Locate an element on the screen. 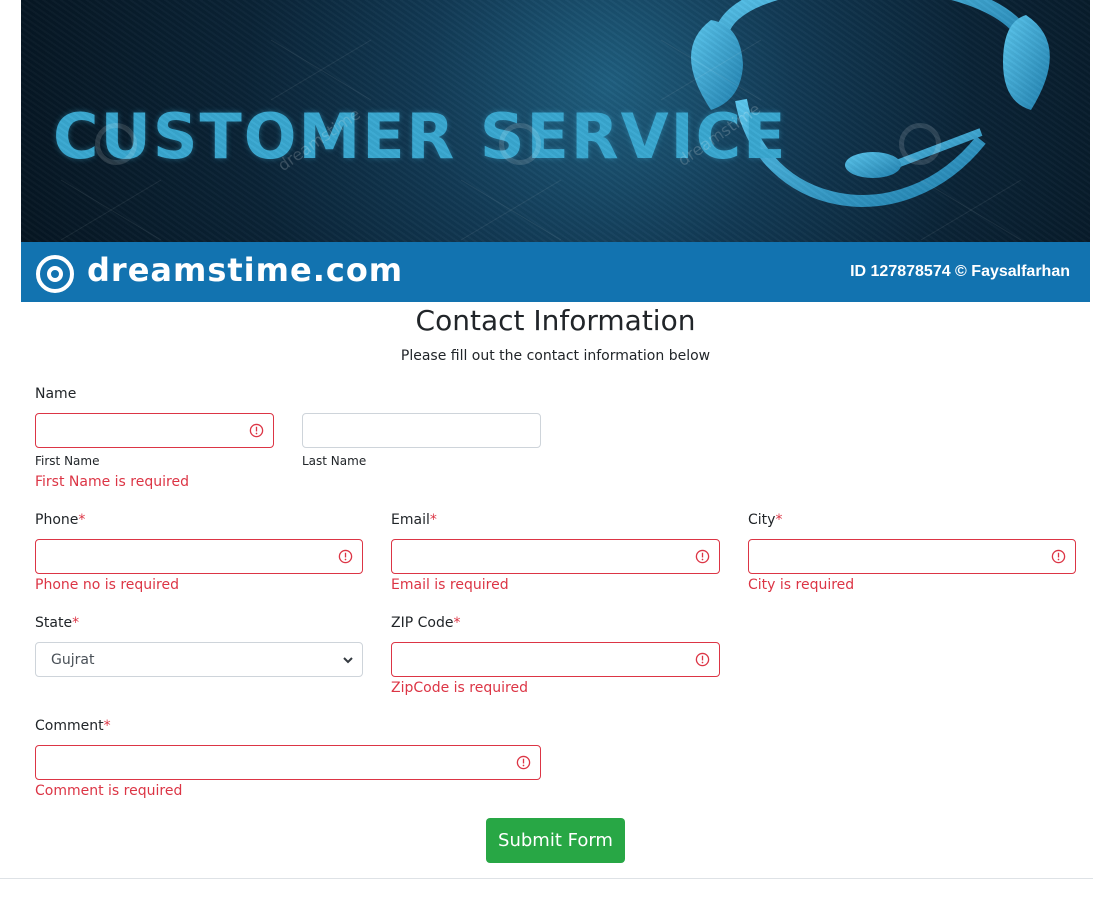 The width and height of the screenshot is (1093, 923). zip-error: ZipCode is required is located at coordinates (459, 688).